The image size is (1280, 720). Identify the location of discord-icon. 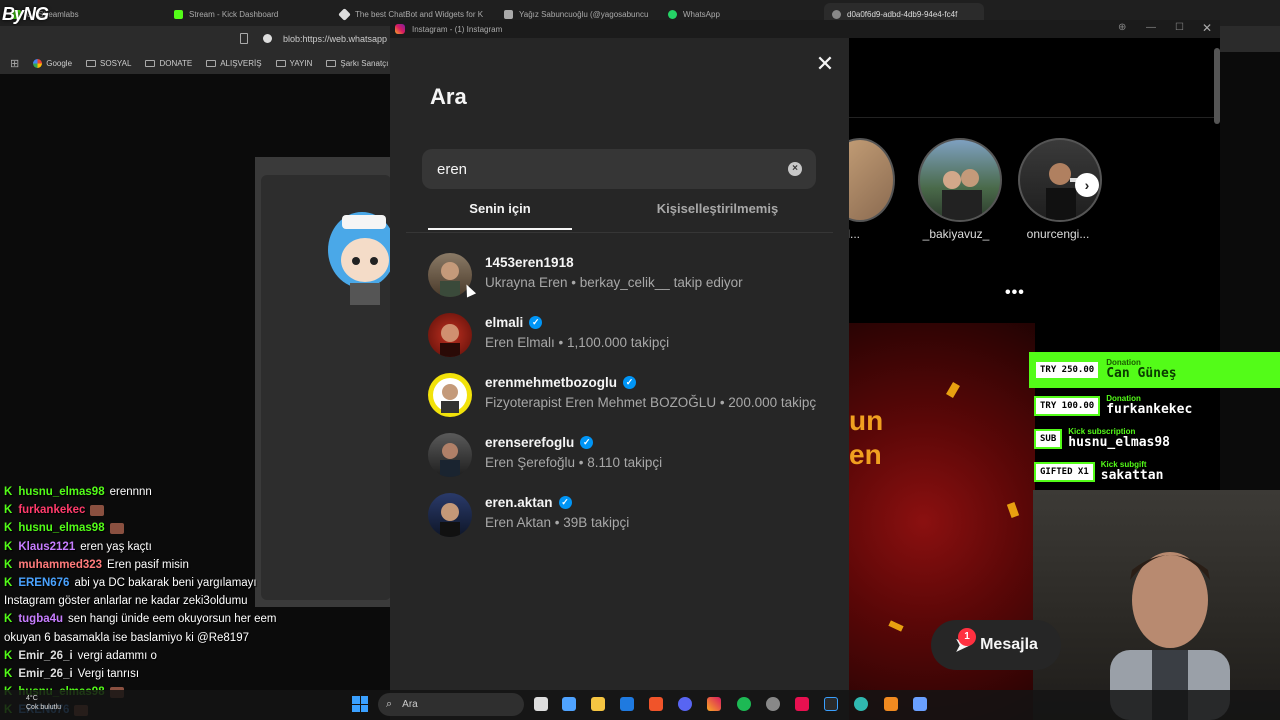
(685, 704).